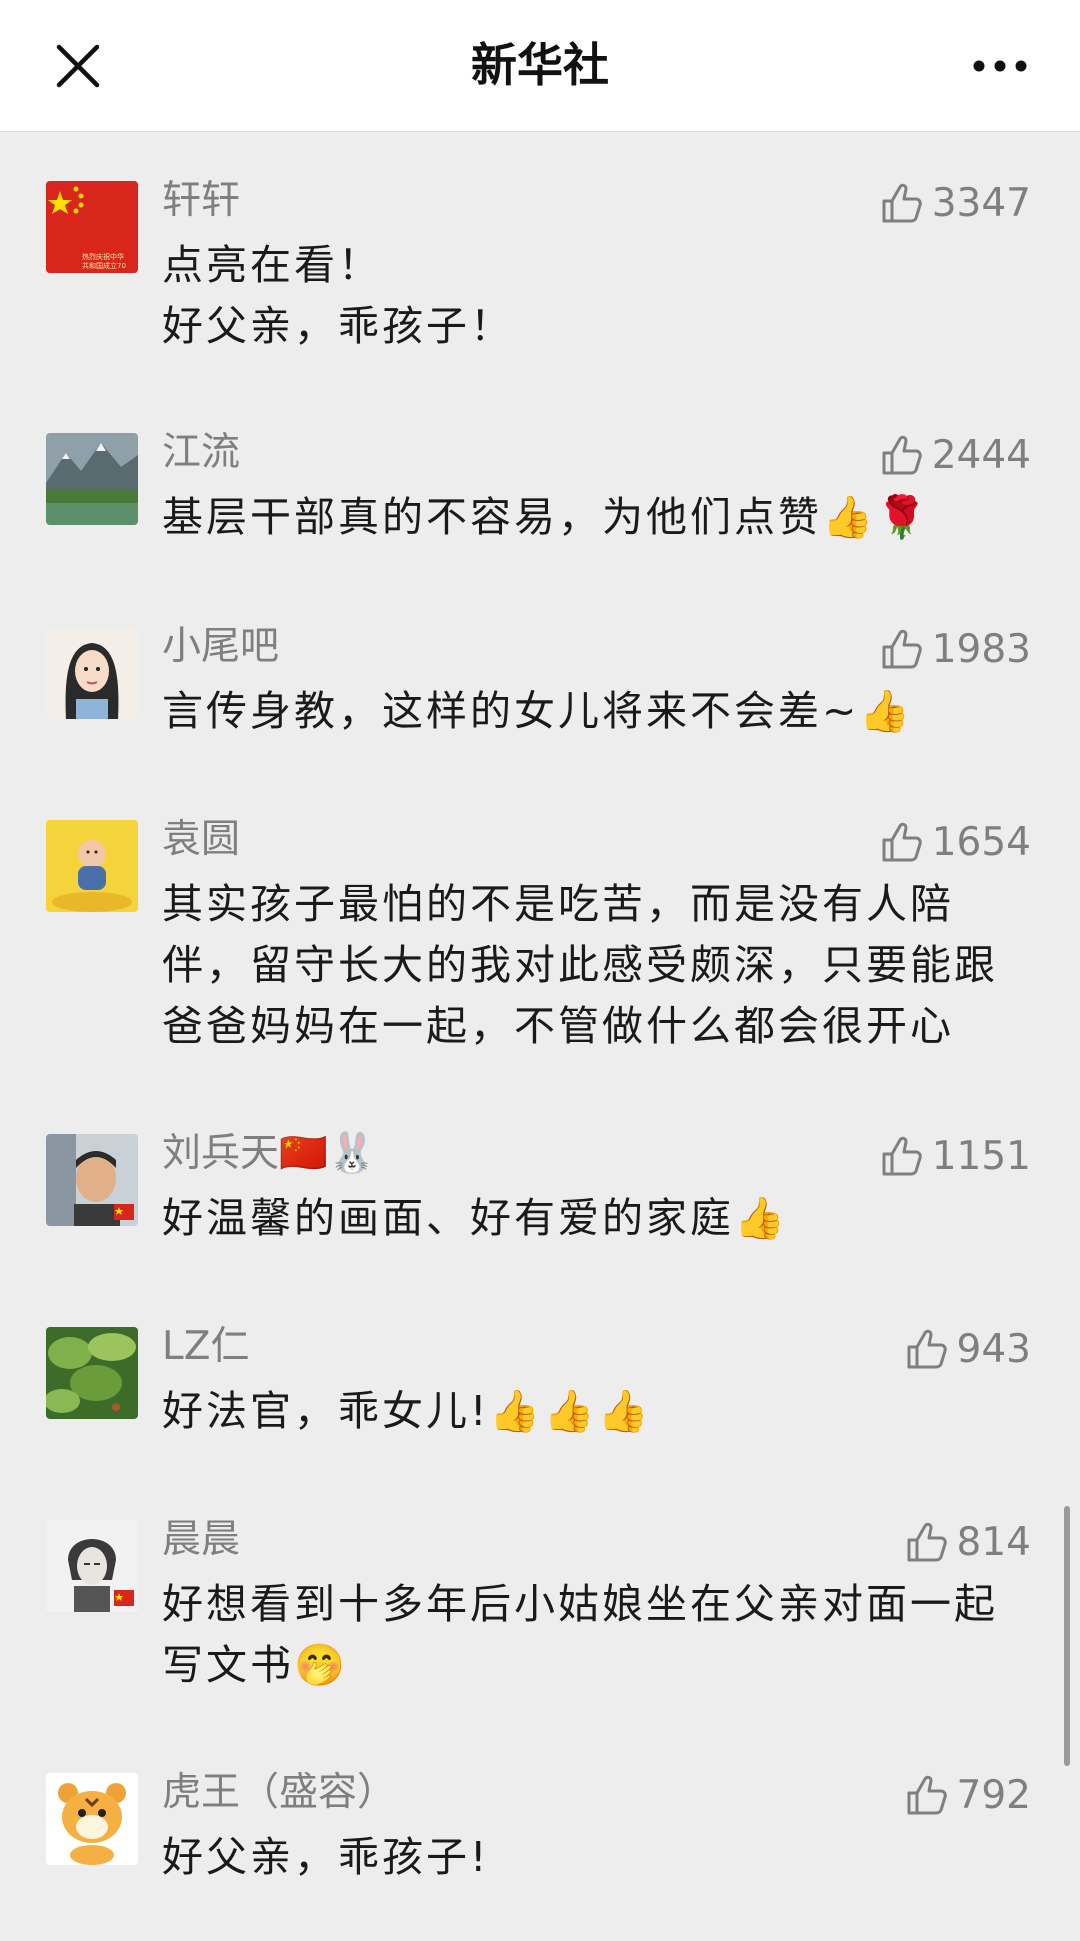 Image resolution: width=1080 pixels, height=1941 pixels. What do you see at coordinates (279, 1793) in the screenshot?
I see `username: 虎王（盛容）` at bounding box center [279, 1793].